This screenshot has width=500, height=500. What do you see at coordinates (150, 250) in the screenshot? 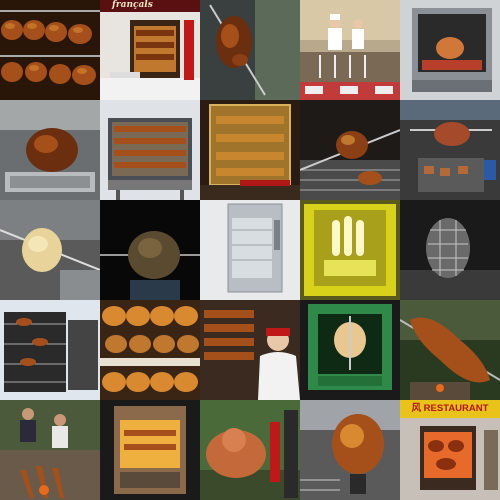
I see `tile-dark-spit-roast` at bounding box center [150, 250].